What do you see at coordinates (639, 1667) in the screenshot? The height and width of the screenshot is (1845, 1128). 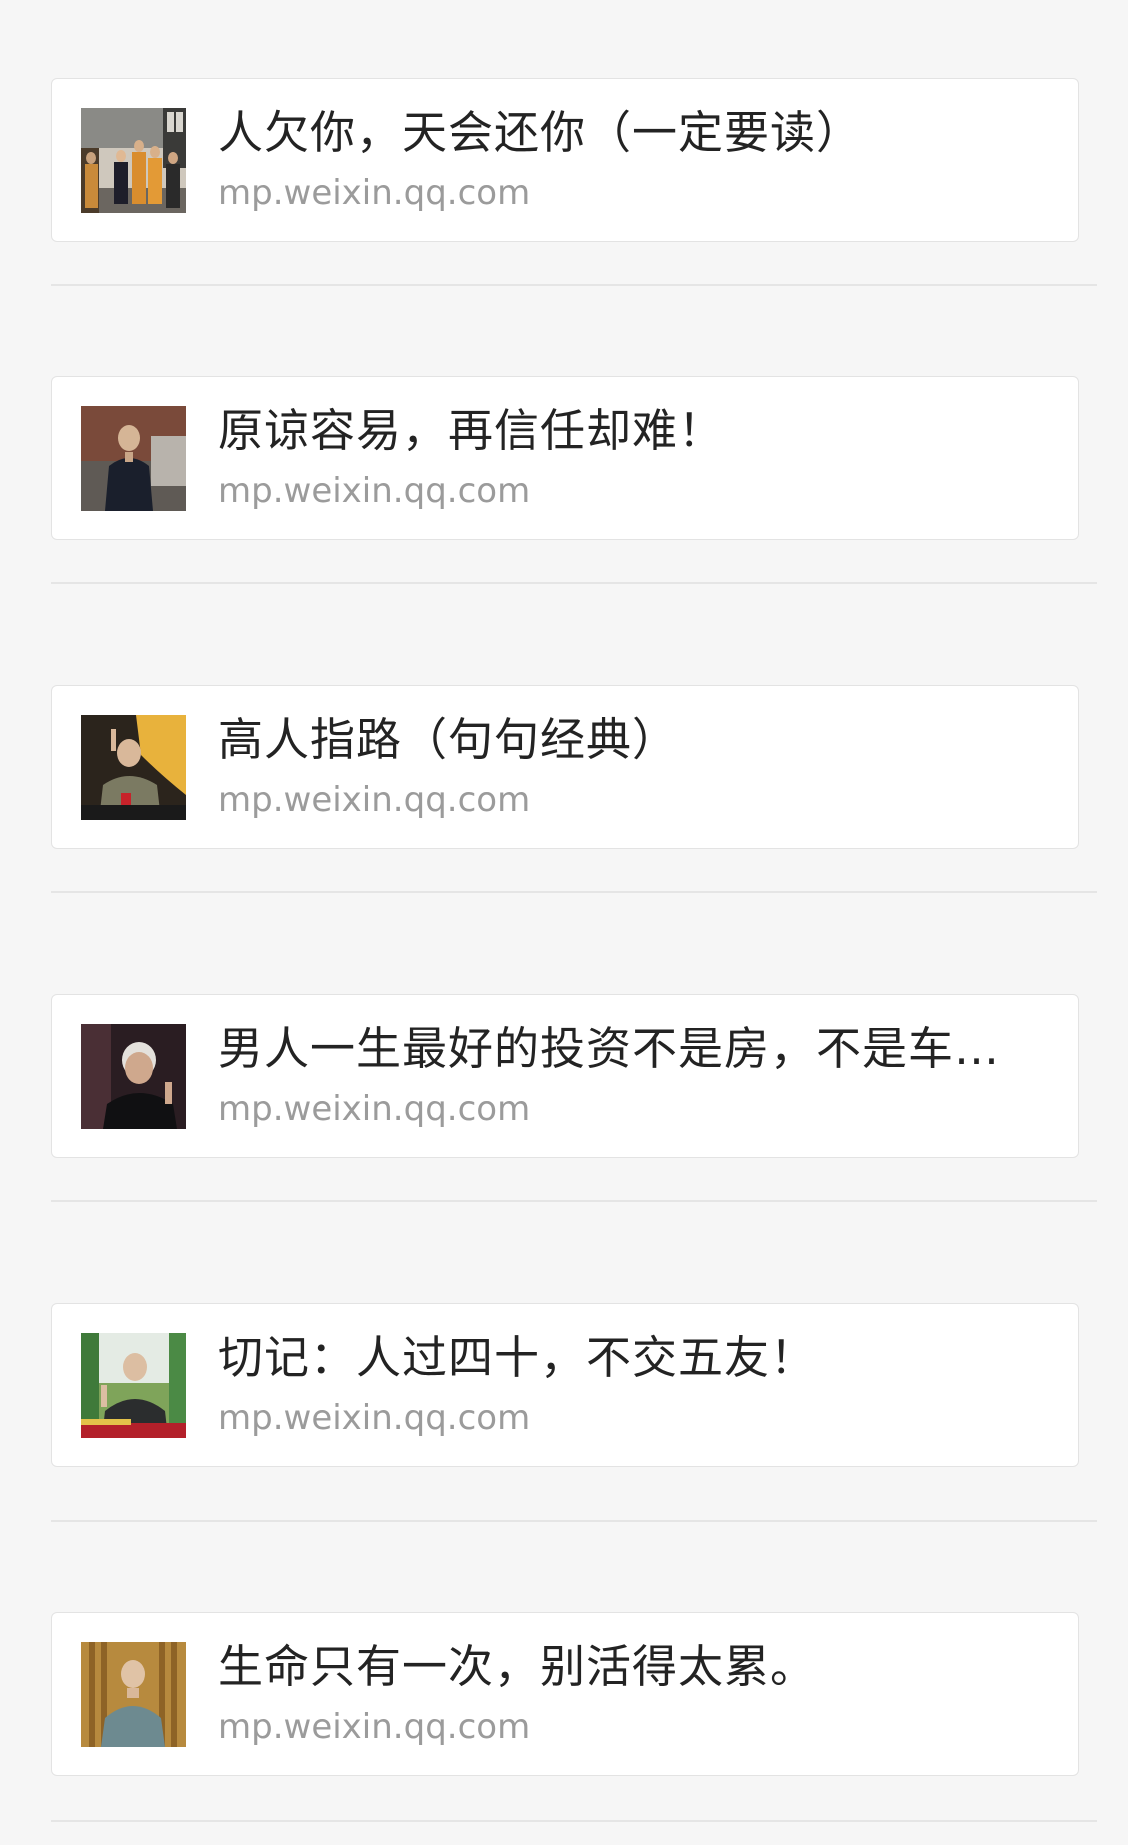 I see `article-title: 生命只有一次，别活得太累。` at bounding box center [639, 1667].